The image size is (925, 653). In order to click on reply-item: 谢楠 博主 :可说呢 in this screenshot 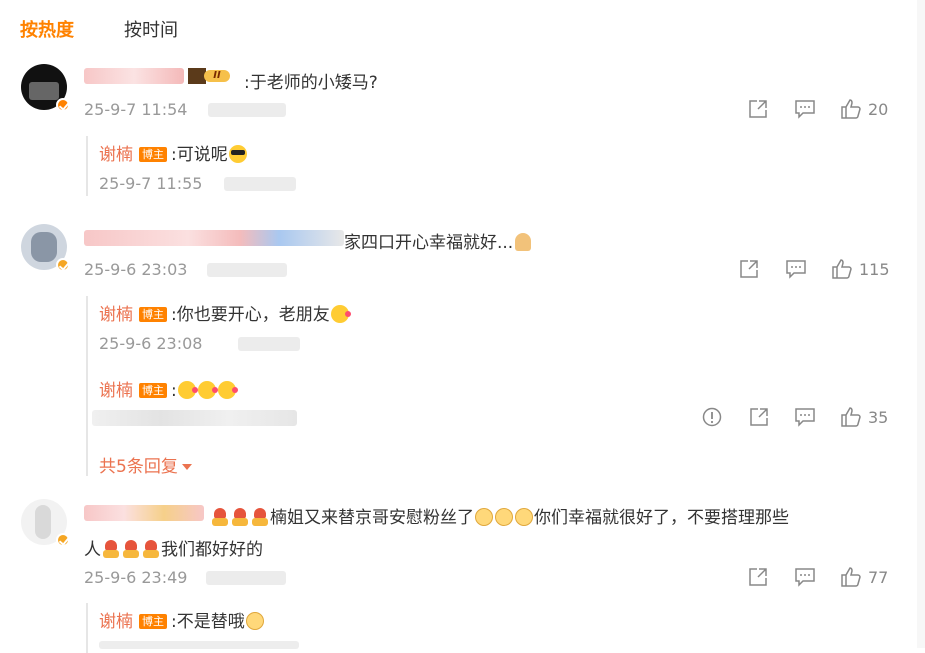, I will do `click(173, 152)`.